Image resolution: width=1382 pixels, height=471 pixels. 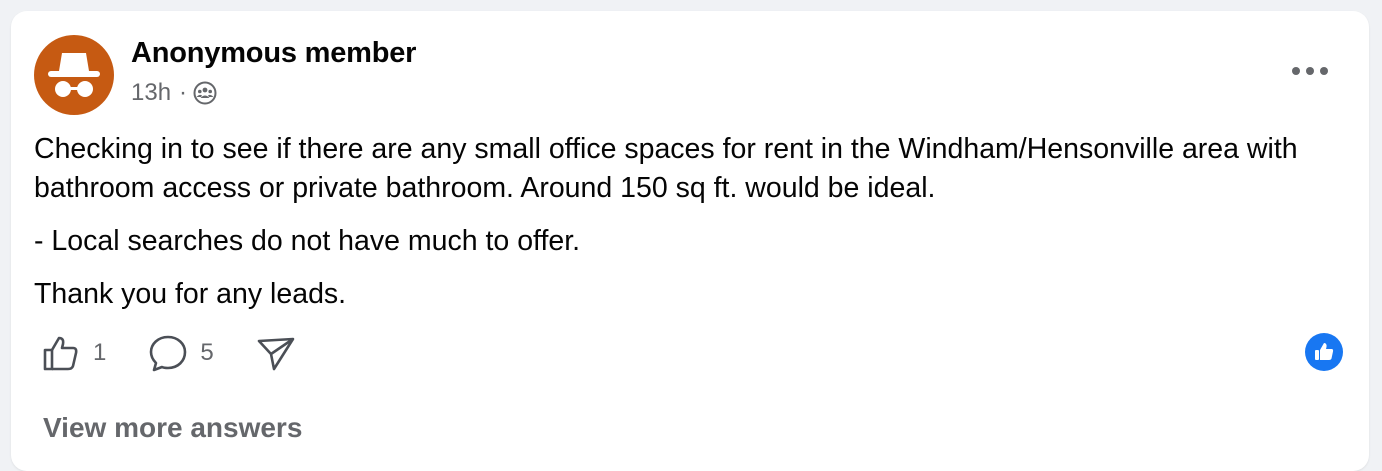 I want to click on post-paragraph: Thank you for any leads., so click(x=190, y=294).